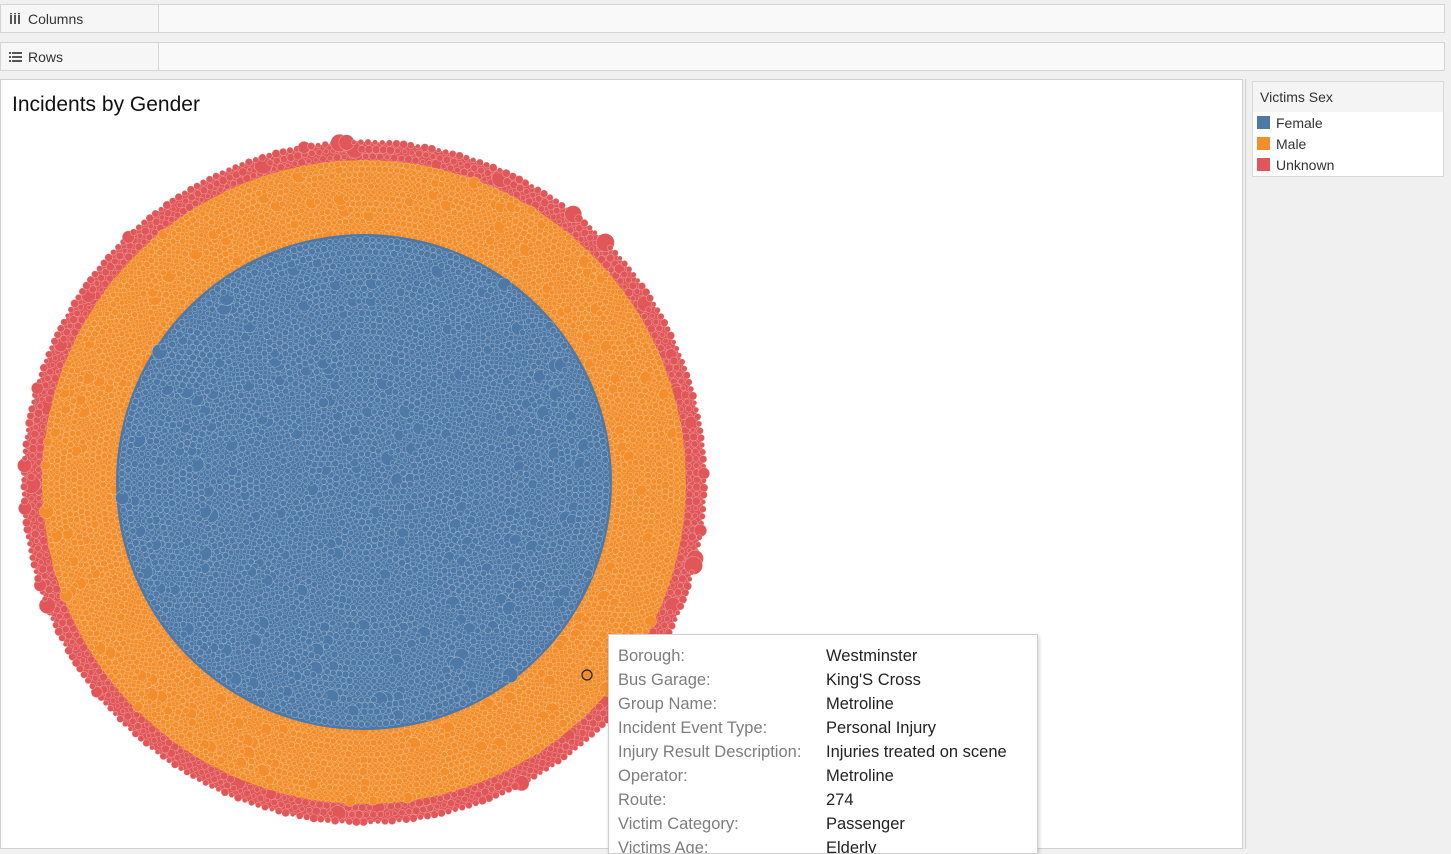 This screenshot has width=1451, height=854. I want to click on legend-swatch-female, so click(1263, 122).